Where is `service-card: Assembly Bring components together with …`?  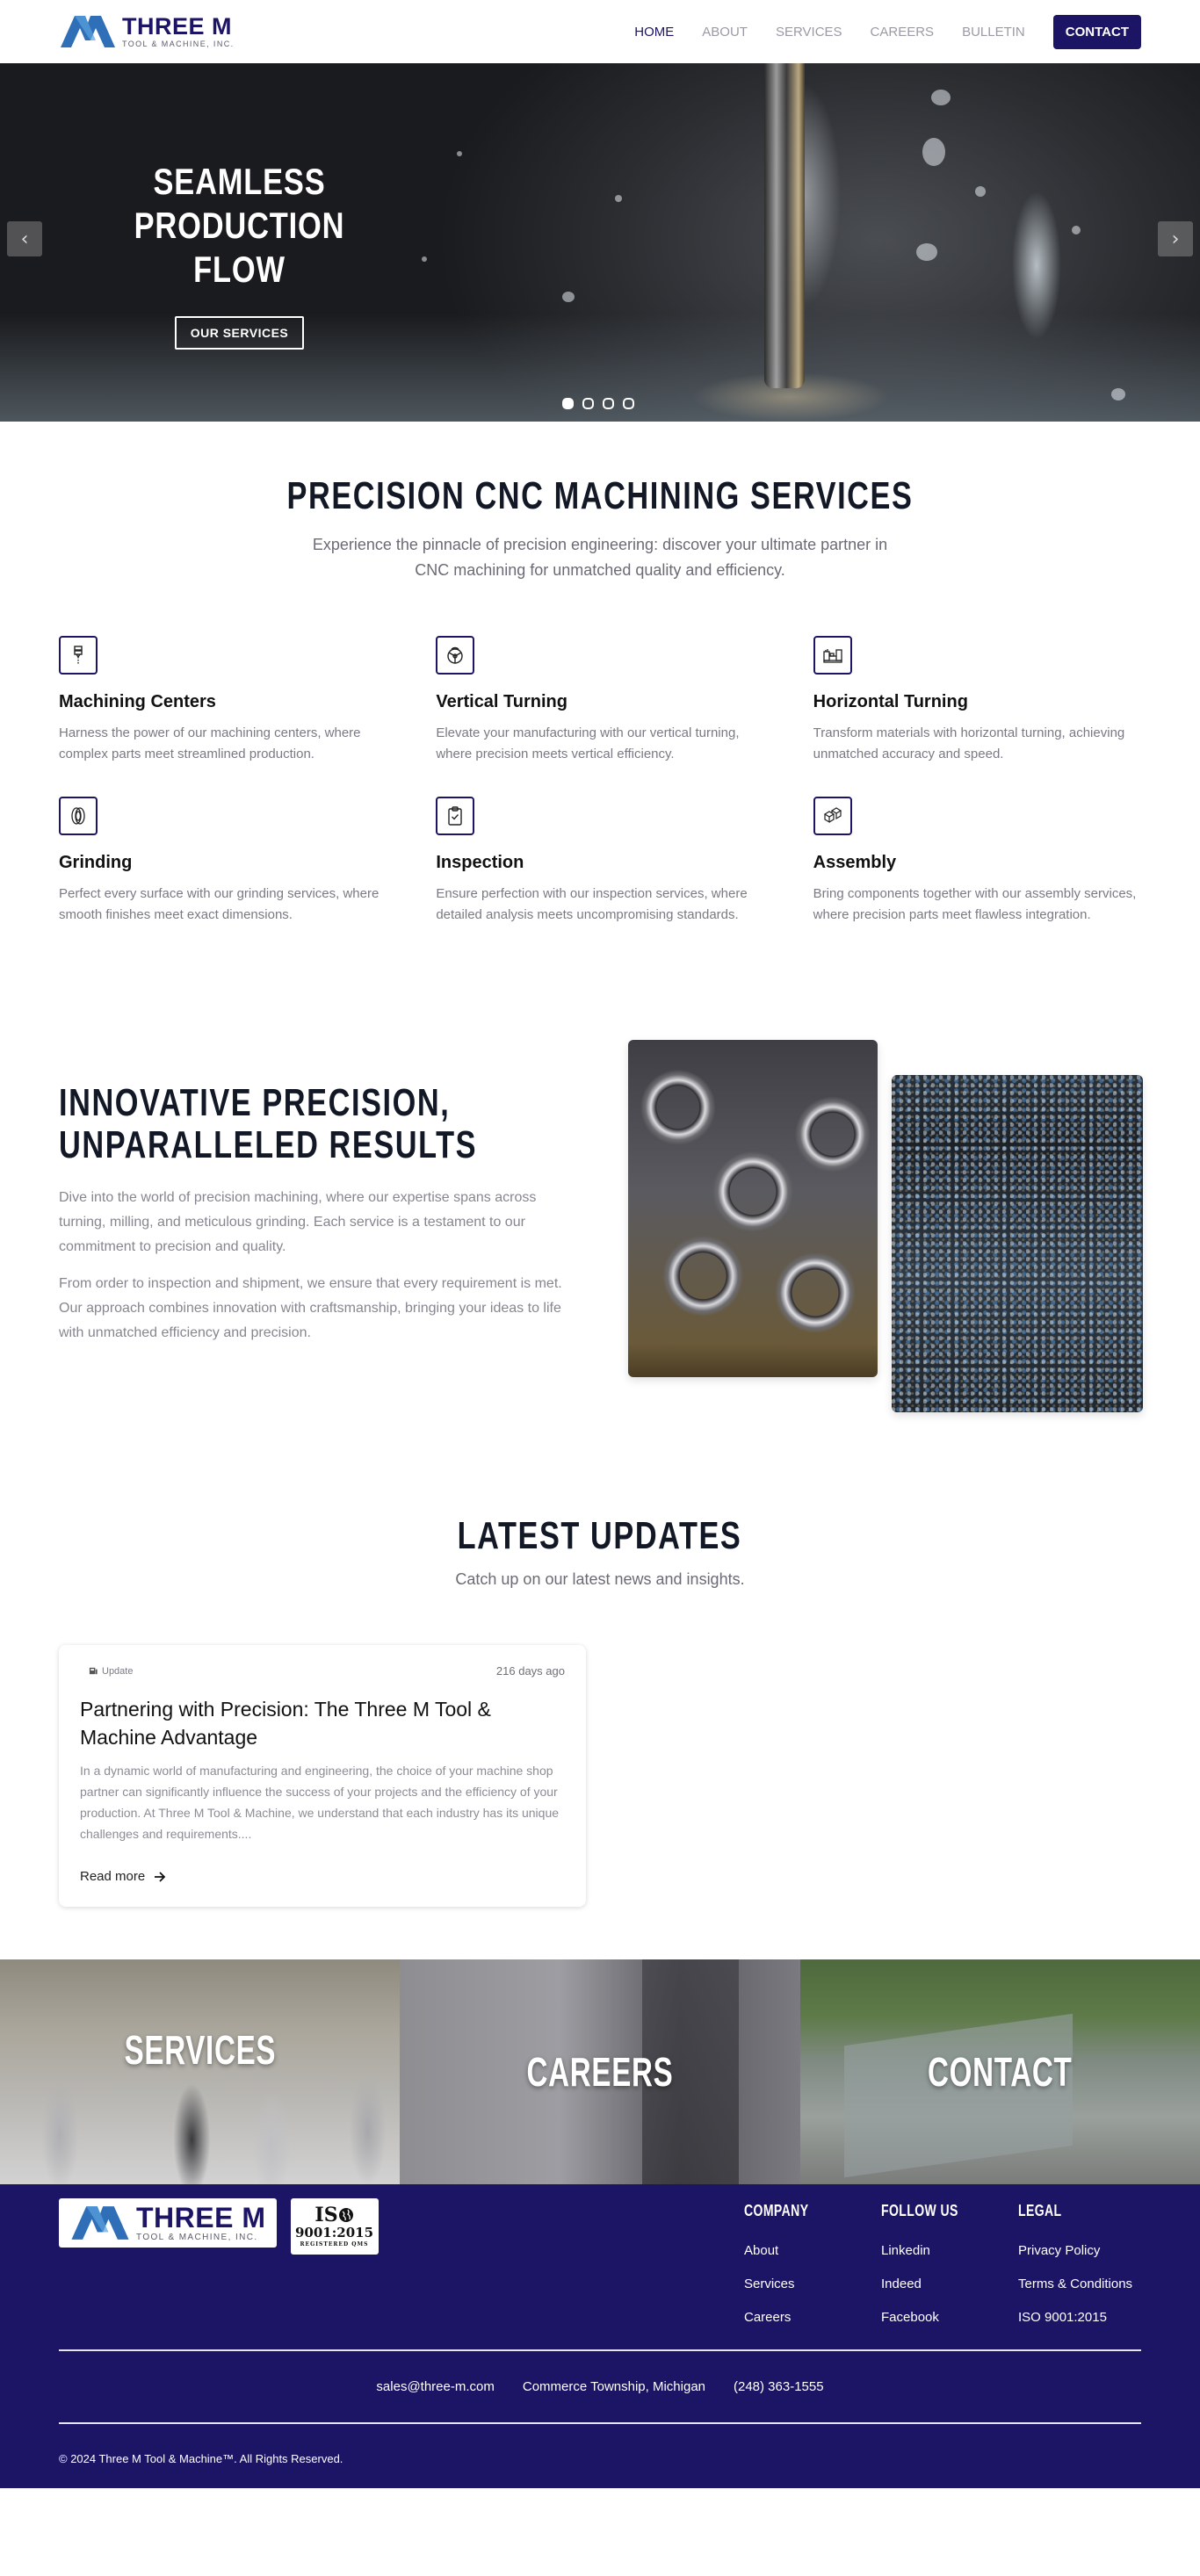
service-card: Assembly Bring components together with … is located at coordinates (977, 861).